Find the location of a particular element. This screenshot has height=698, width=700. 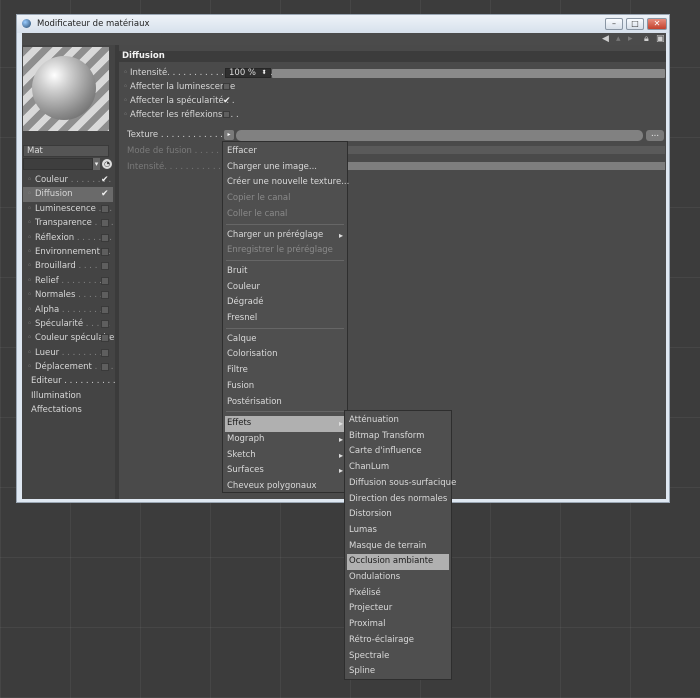

menu-item-fusion: Fusion is located at coordinates (240, 387).